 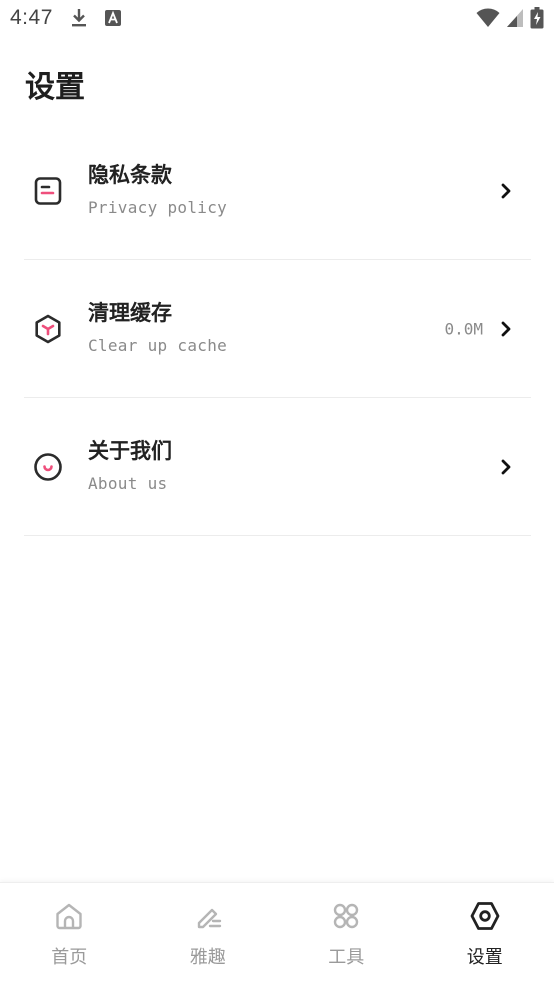 What do you see at coordinates (96, 18) in the screenshot?
I see `status-left-icons` at bounding box center [96, 18].